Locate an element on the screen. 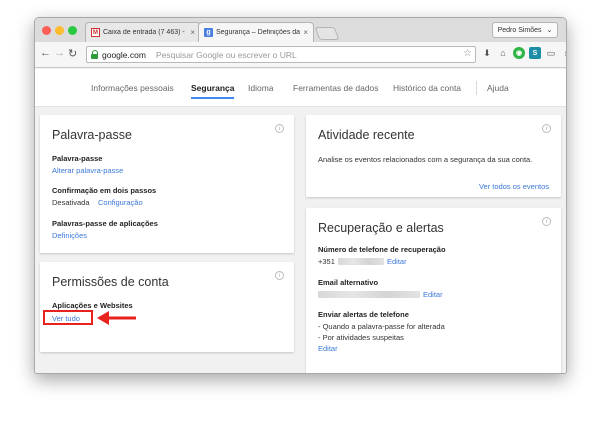  chevron-down-icon: ⌄ is located at coordinates (549, 30).